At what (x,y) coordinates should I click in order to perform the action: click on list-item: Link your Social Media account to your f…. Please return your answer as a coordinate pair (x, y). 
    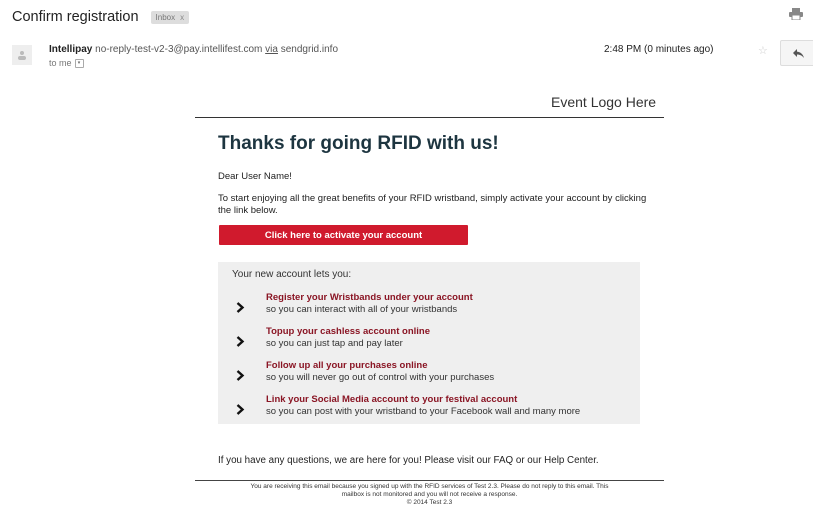
    Looking at the image, I should click on (429, 409).